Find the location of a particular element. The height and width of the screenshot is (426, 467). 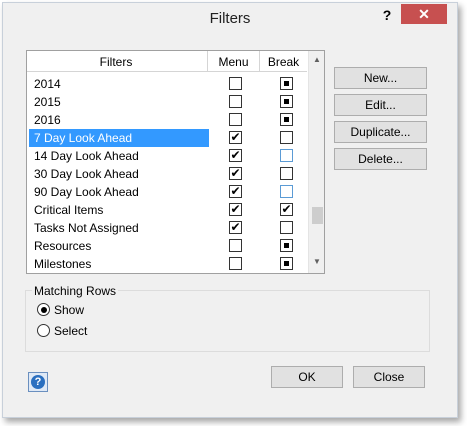

list-item: Critical Items ✔ ✔ is located at coordinates (167, 210).